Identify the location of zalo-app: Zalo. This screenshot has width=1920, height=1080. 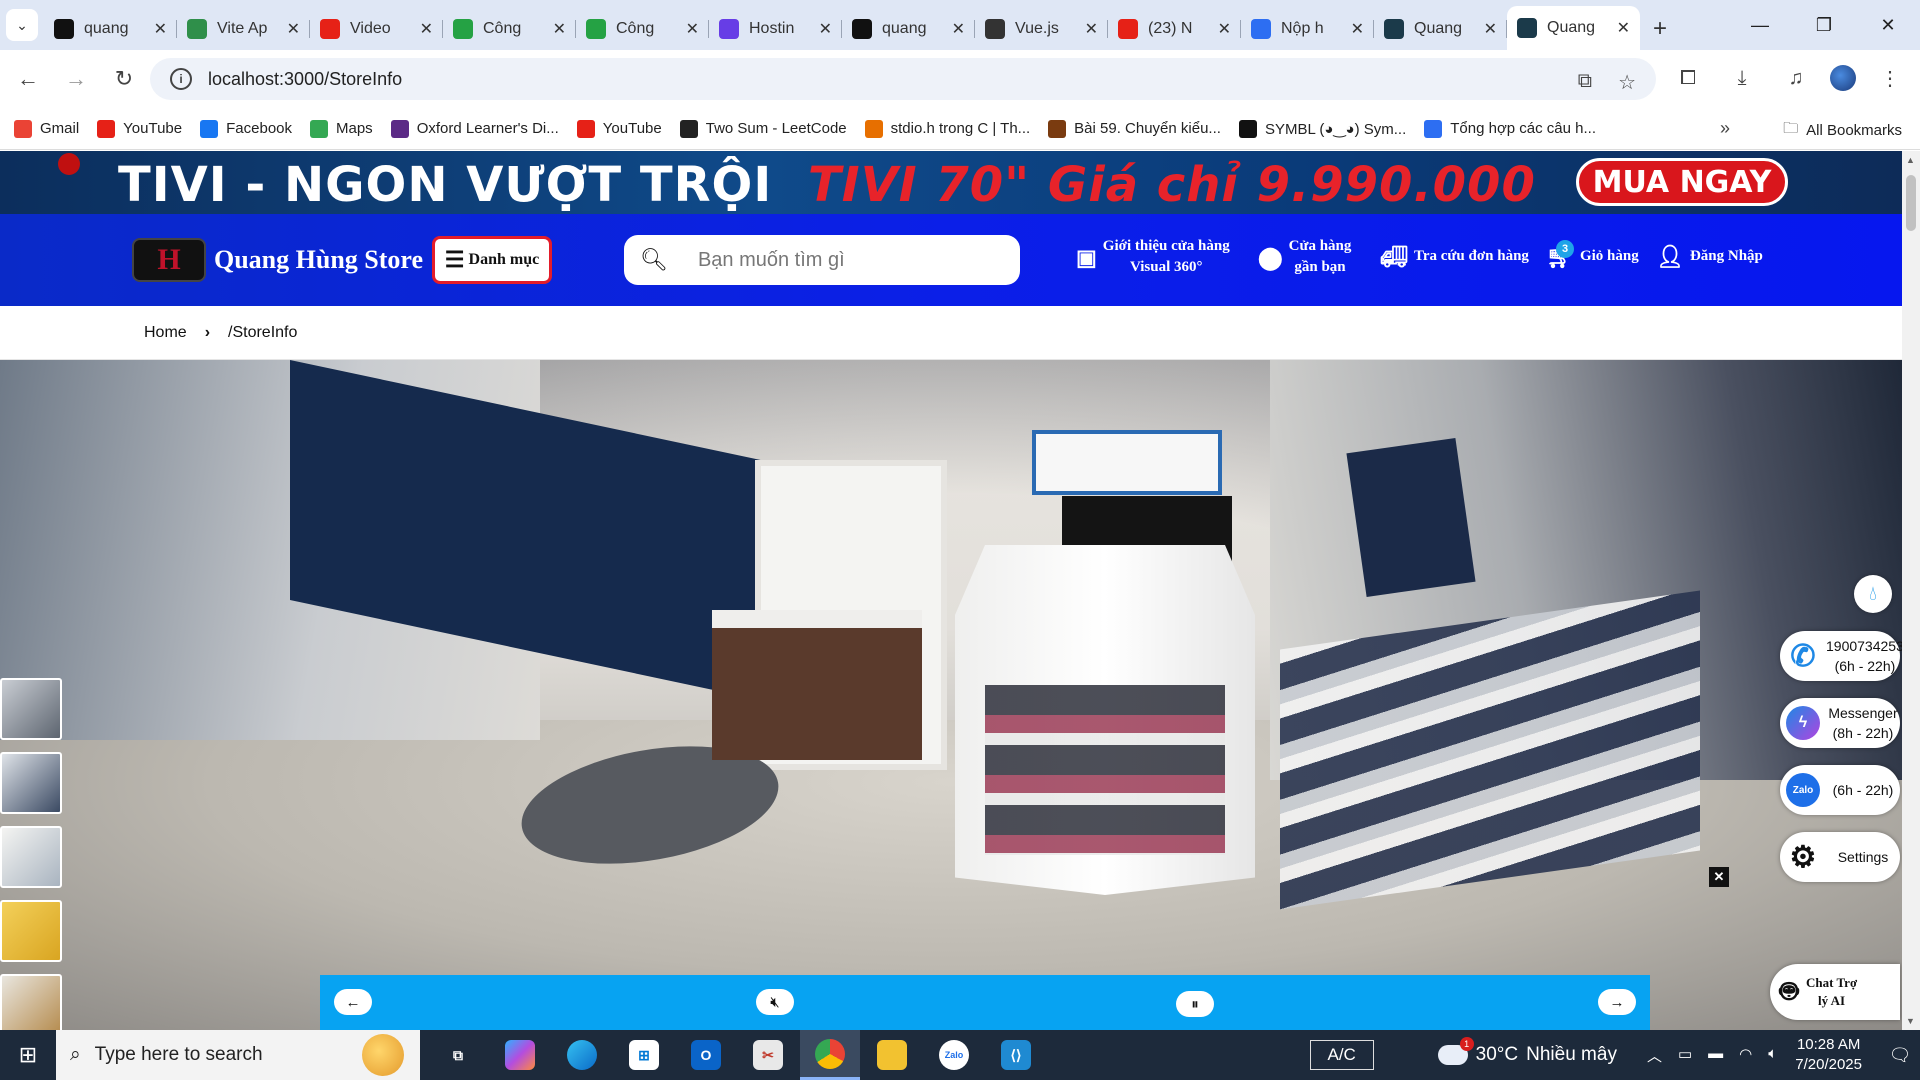
(954, 1055).